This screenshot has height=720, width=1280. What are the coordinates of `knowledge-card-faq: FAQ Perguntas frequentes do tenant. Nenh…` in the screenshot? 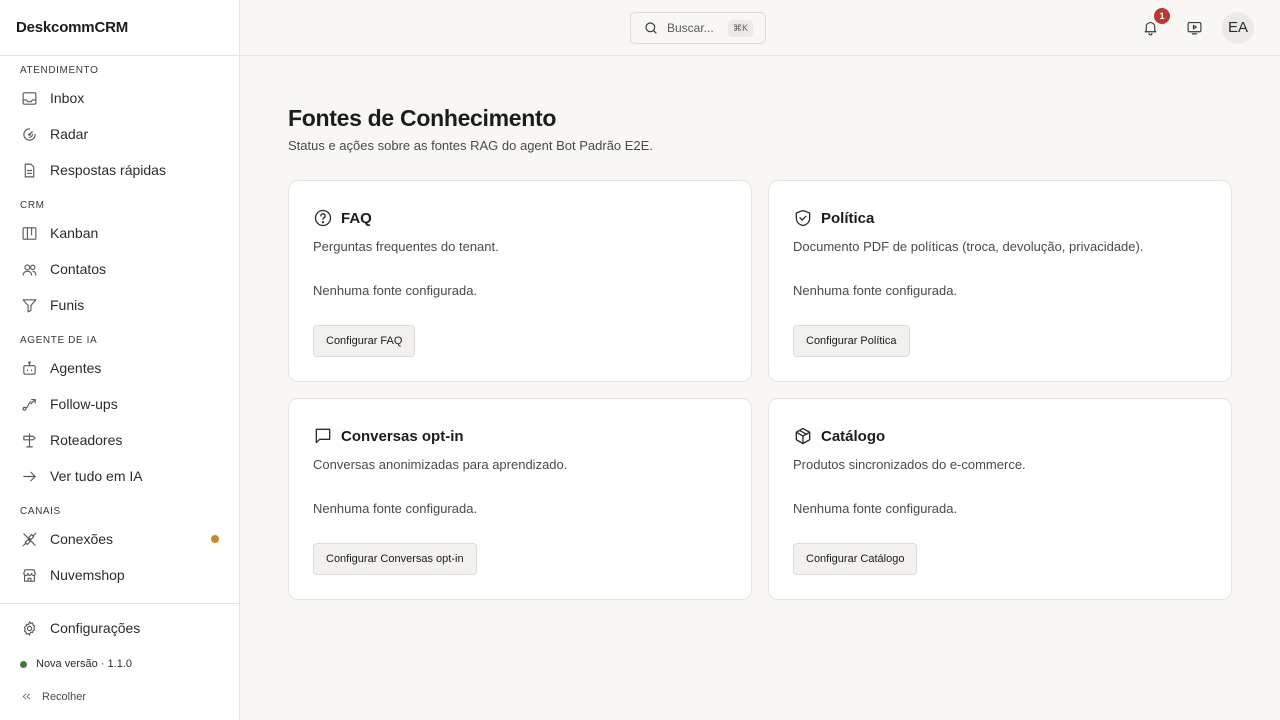 It's located at (520, 281).